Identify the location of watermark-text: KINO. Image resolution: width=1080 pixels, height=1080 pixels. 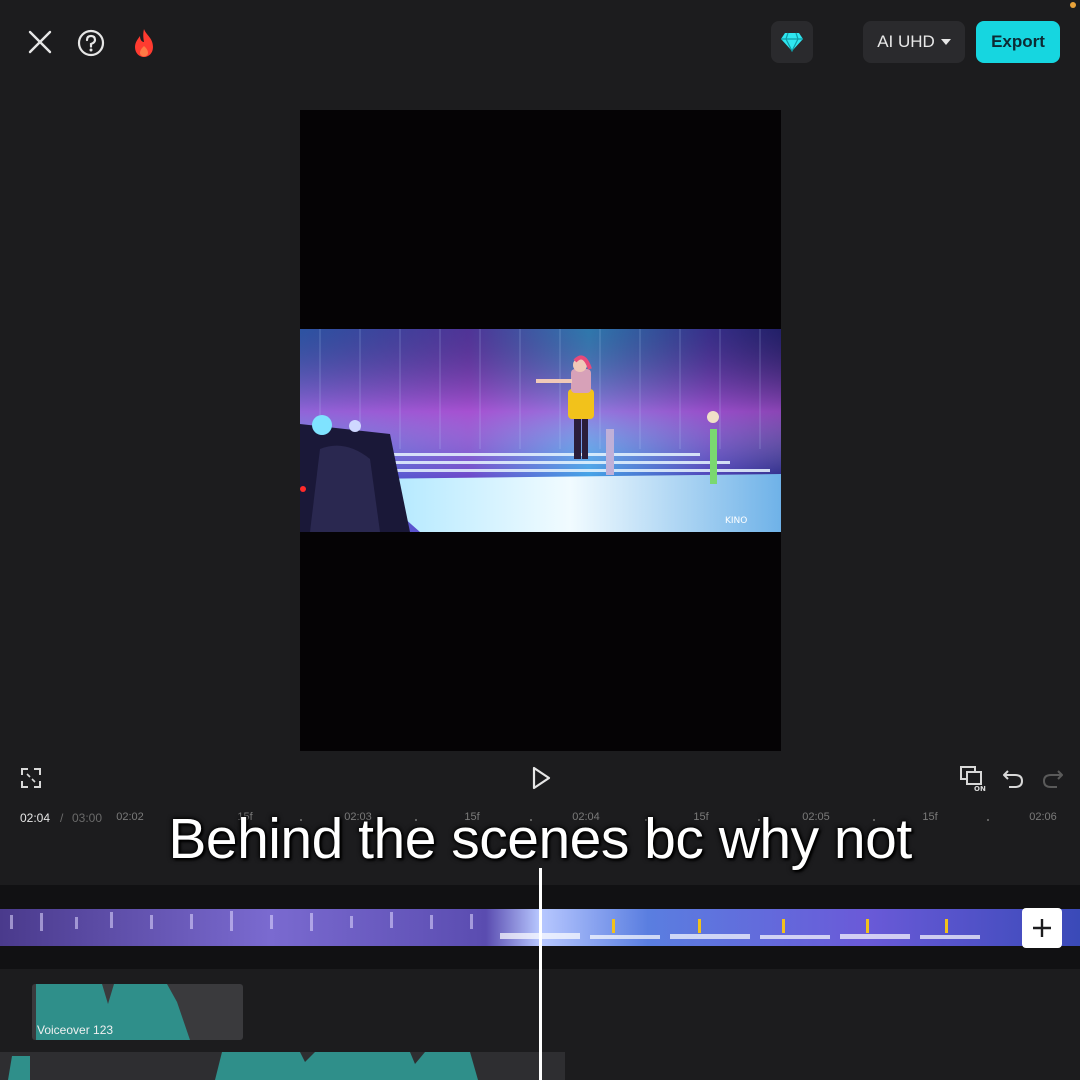
(736, 521).